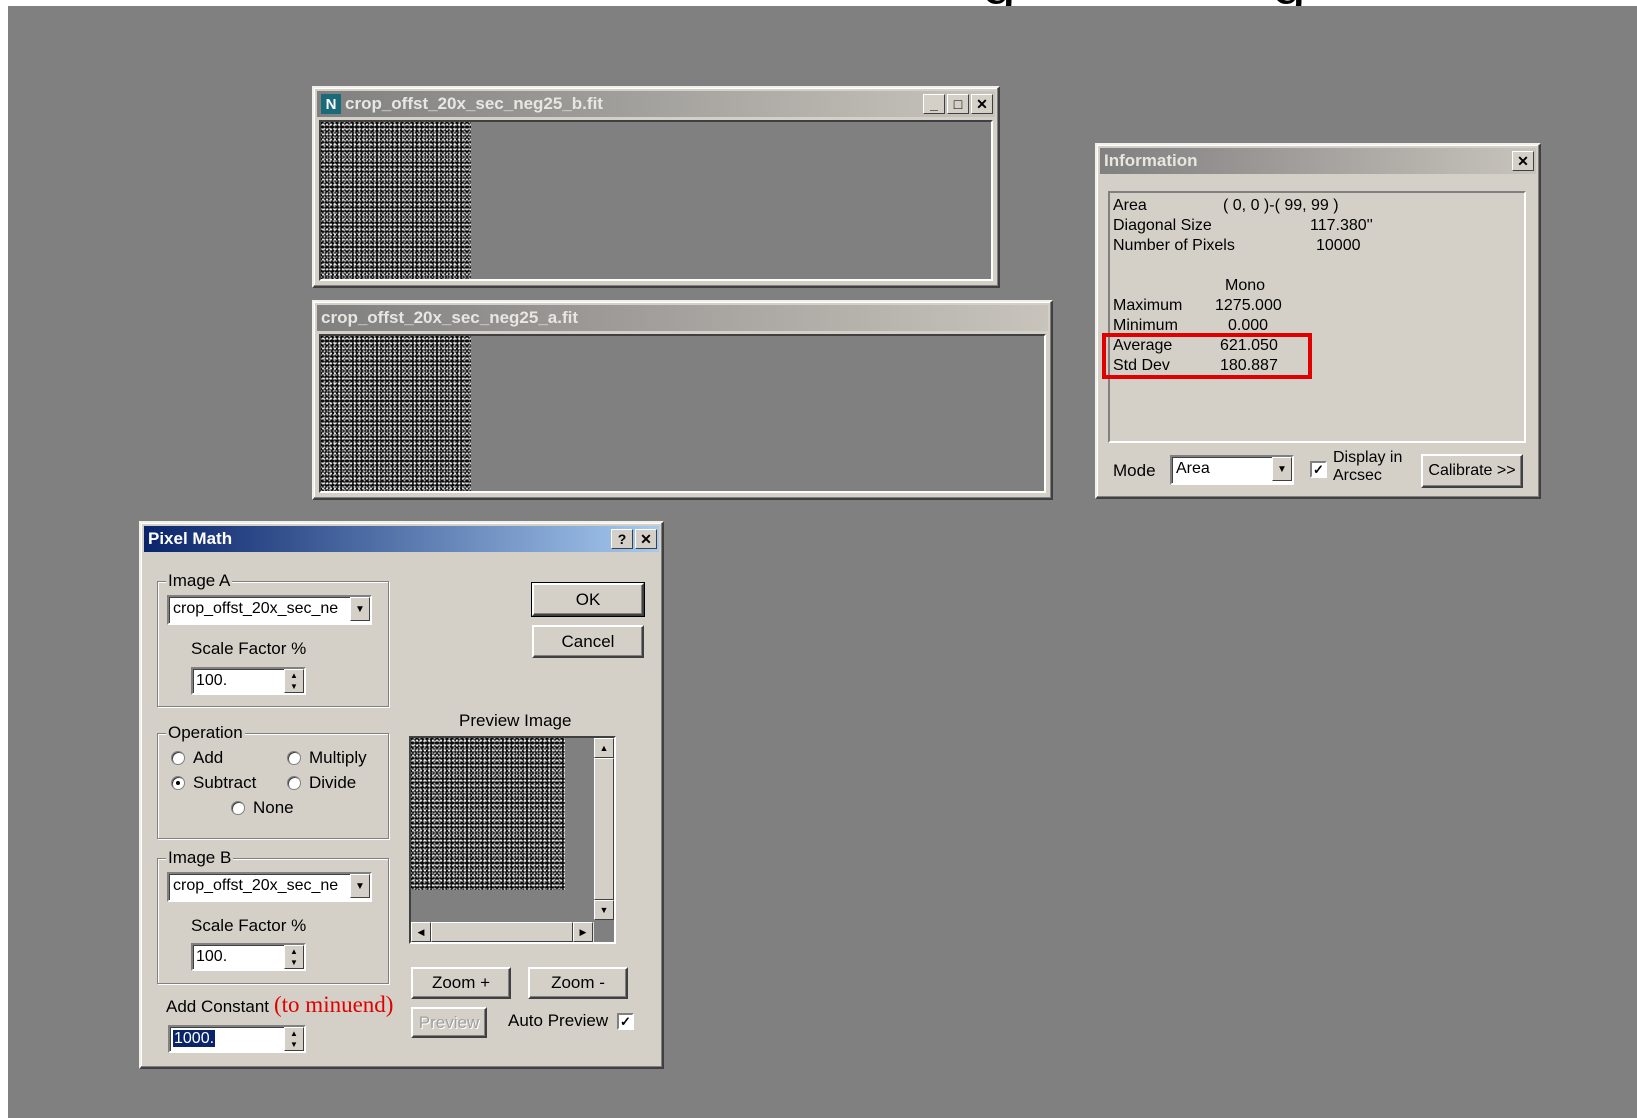  I want to click on mode-value: Area, so click(1193, 468).